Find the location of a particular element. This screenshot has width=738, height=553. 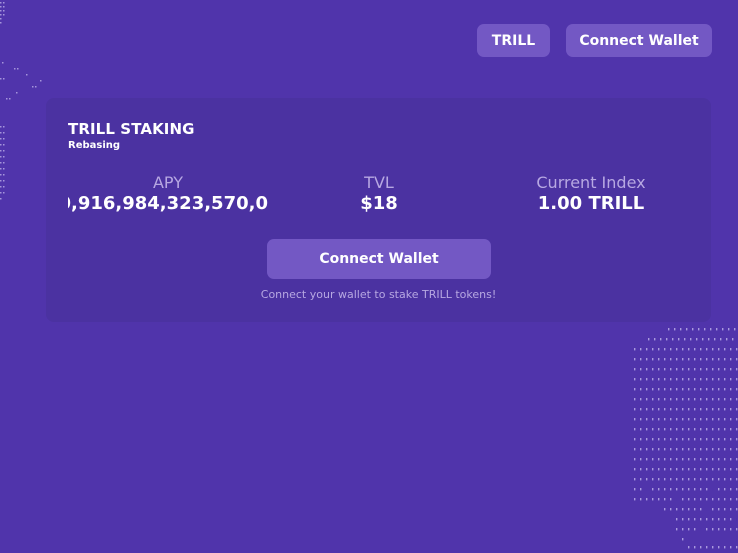

connect-wallet-button: Connect Wallet is located at coordinates (639, 40).